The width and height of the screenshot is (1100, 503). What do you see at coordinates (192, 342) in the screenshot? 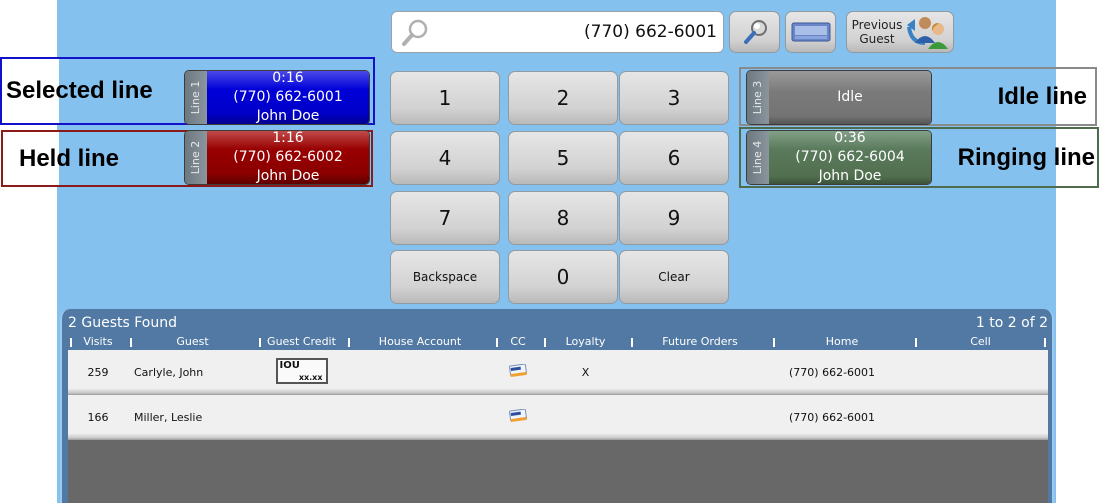
I see `column-header-guest: Guest` at bounding box center [192, 342].